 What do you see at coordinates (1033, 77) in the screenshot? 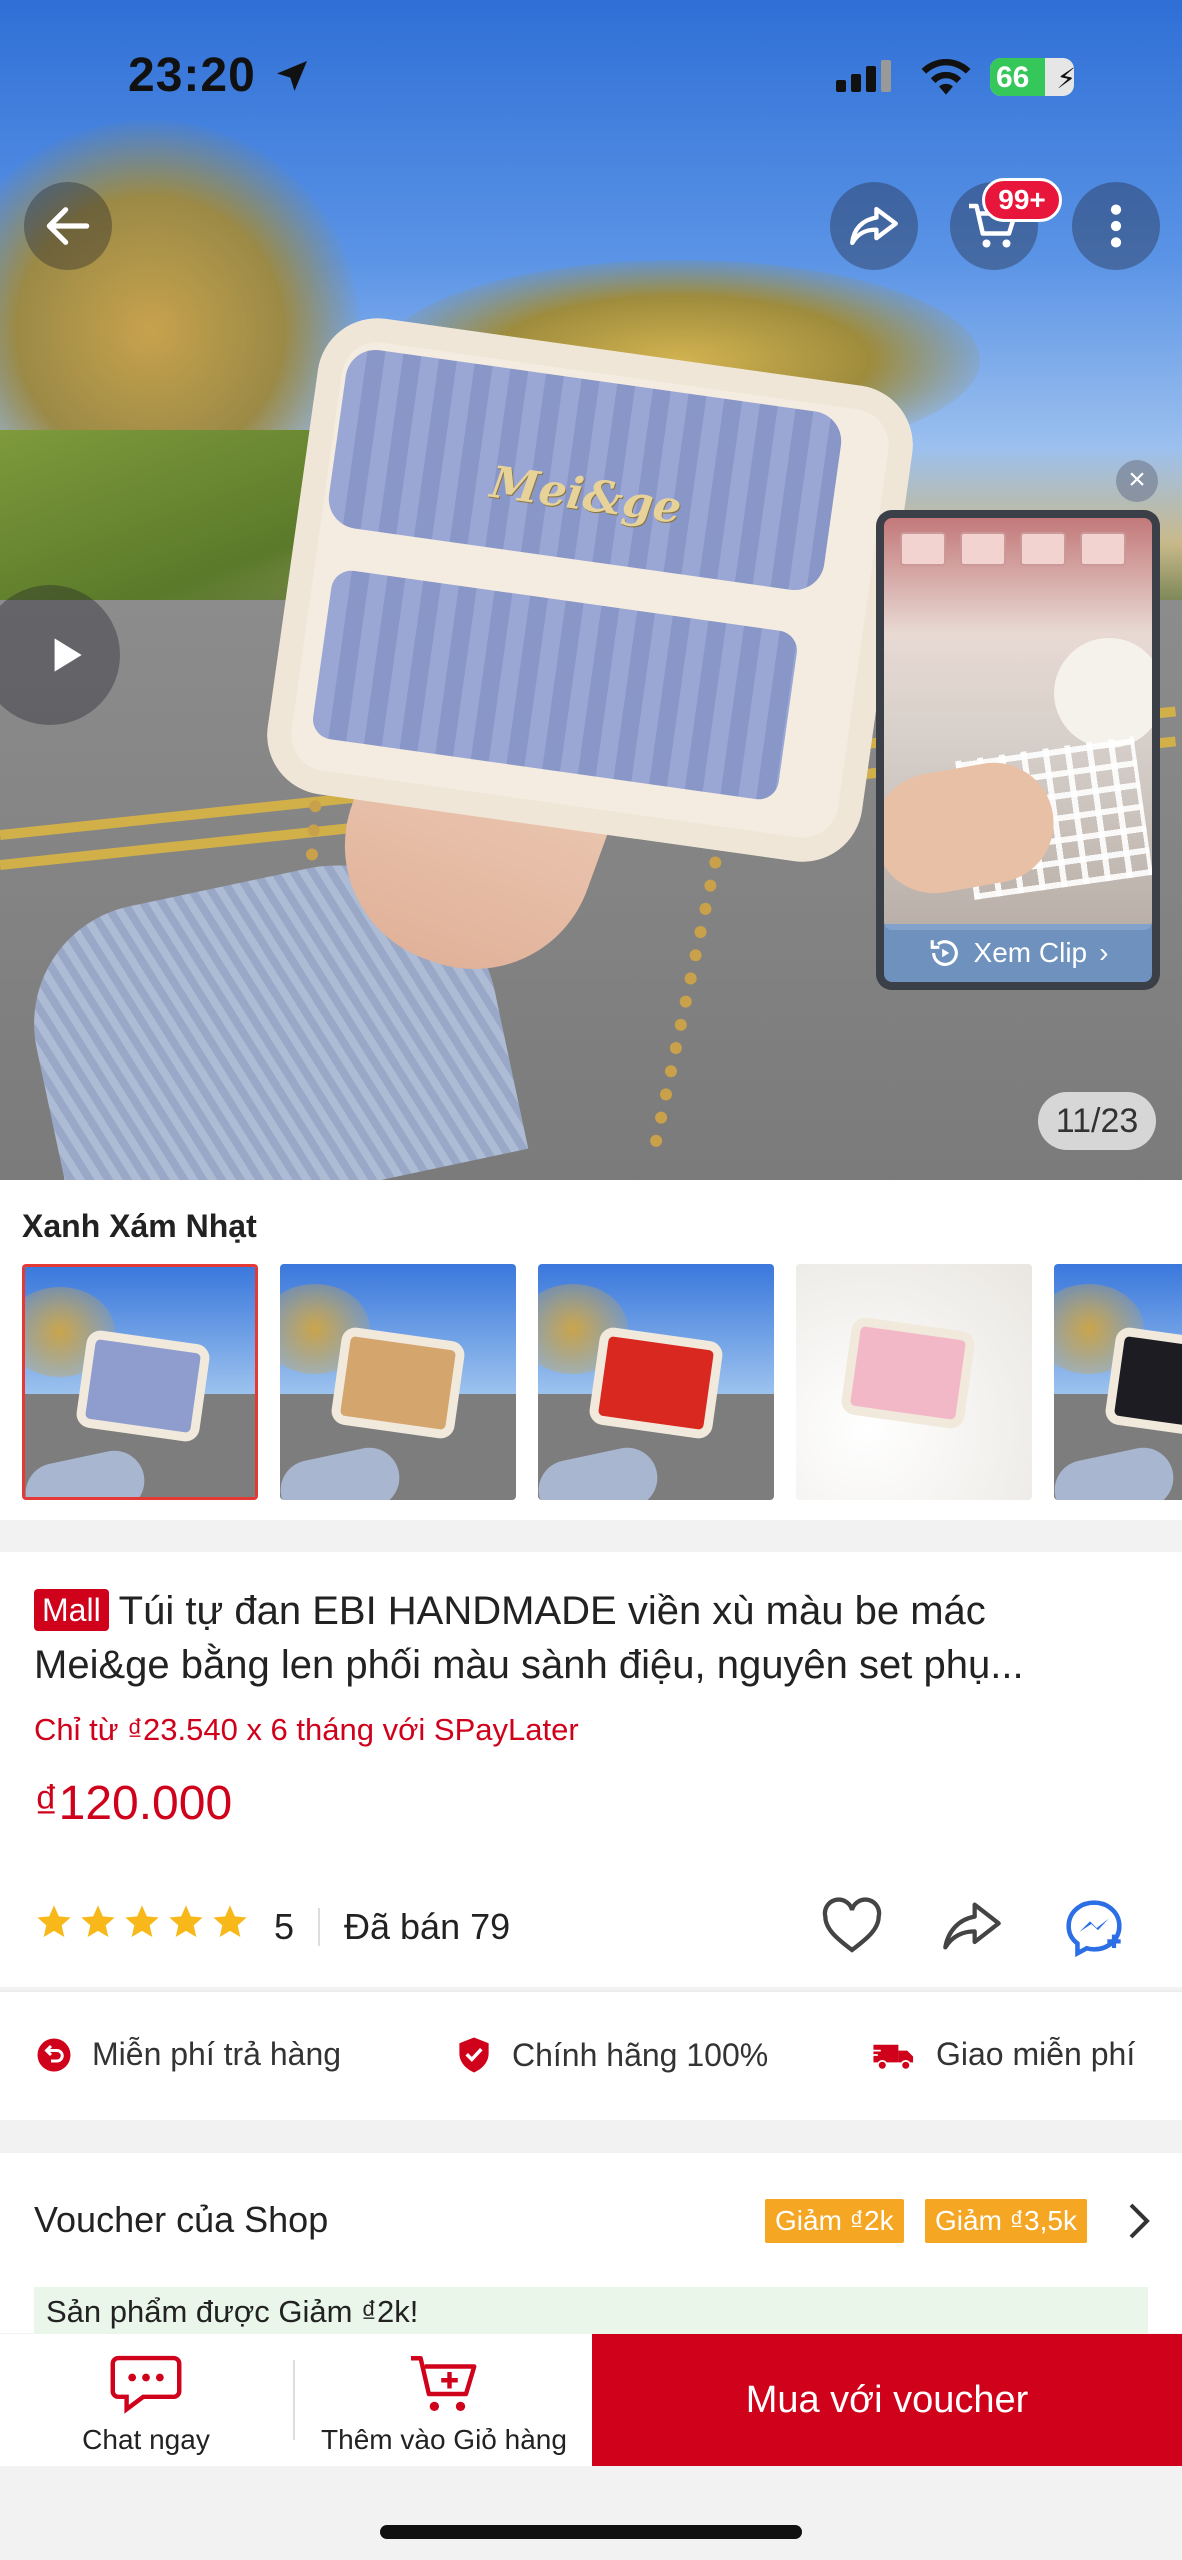
I see `battery-indicator: 66 ⚡` at bounding box center [1033, 77].